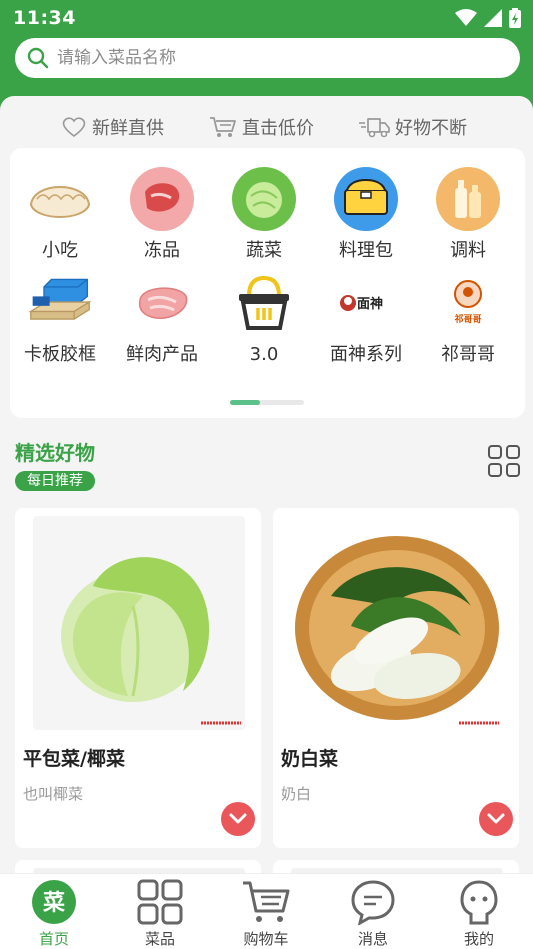 Image resolution: width=533 pixels, height=949 pixels. I want to click on meat-icon, so click(162, 199).